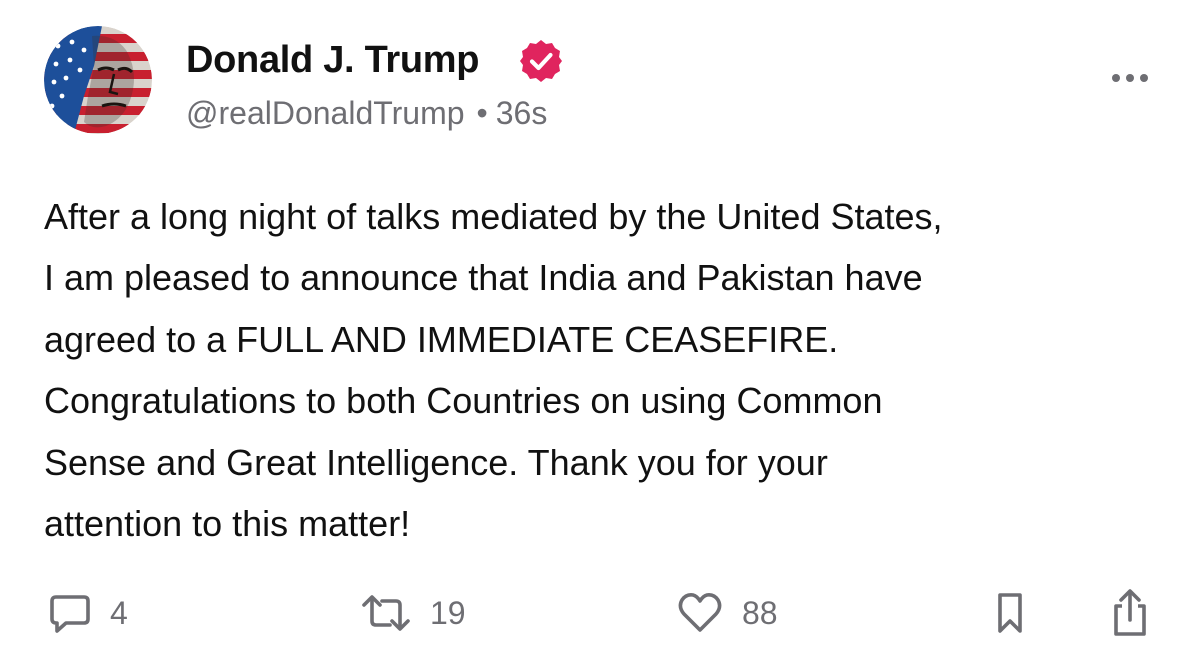 Image resolution: width=1200 pixels, height=658 pixels. Describe the element at coordinates (700, 612) in the screenshot. I see `heart-icon` at that location.